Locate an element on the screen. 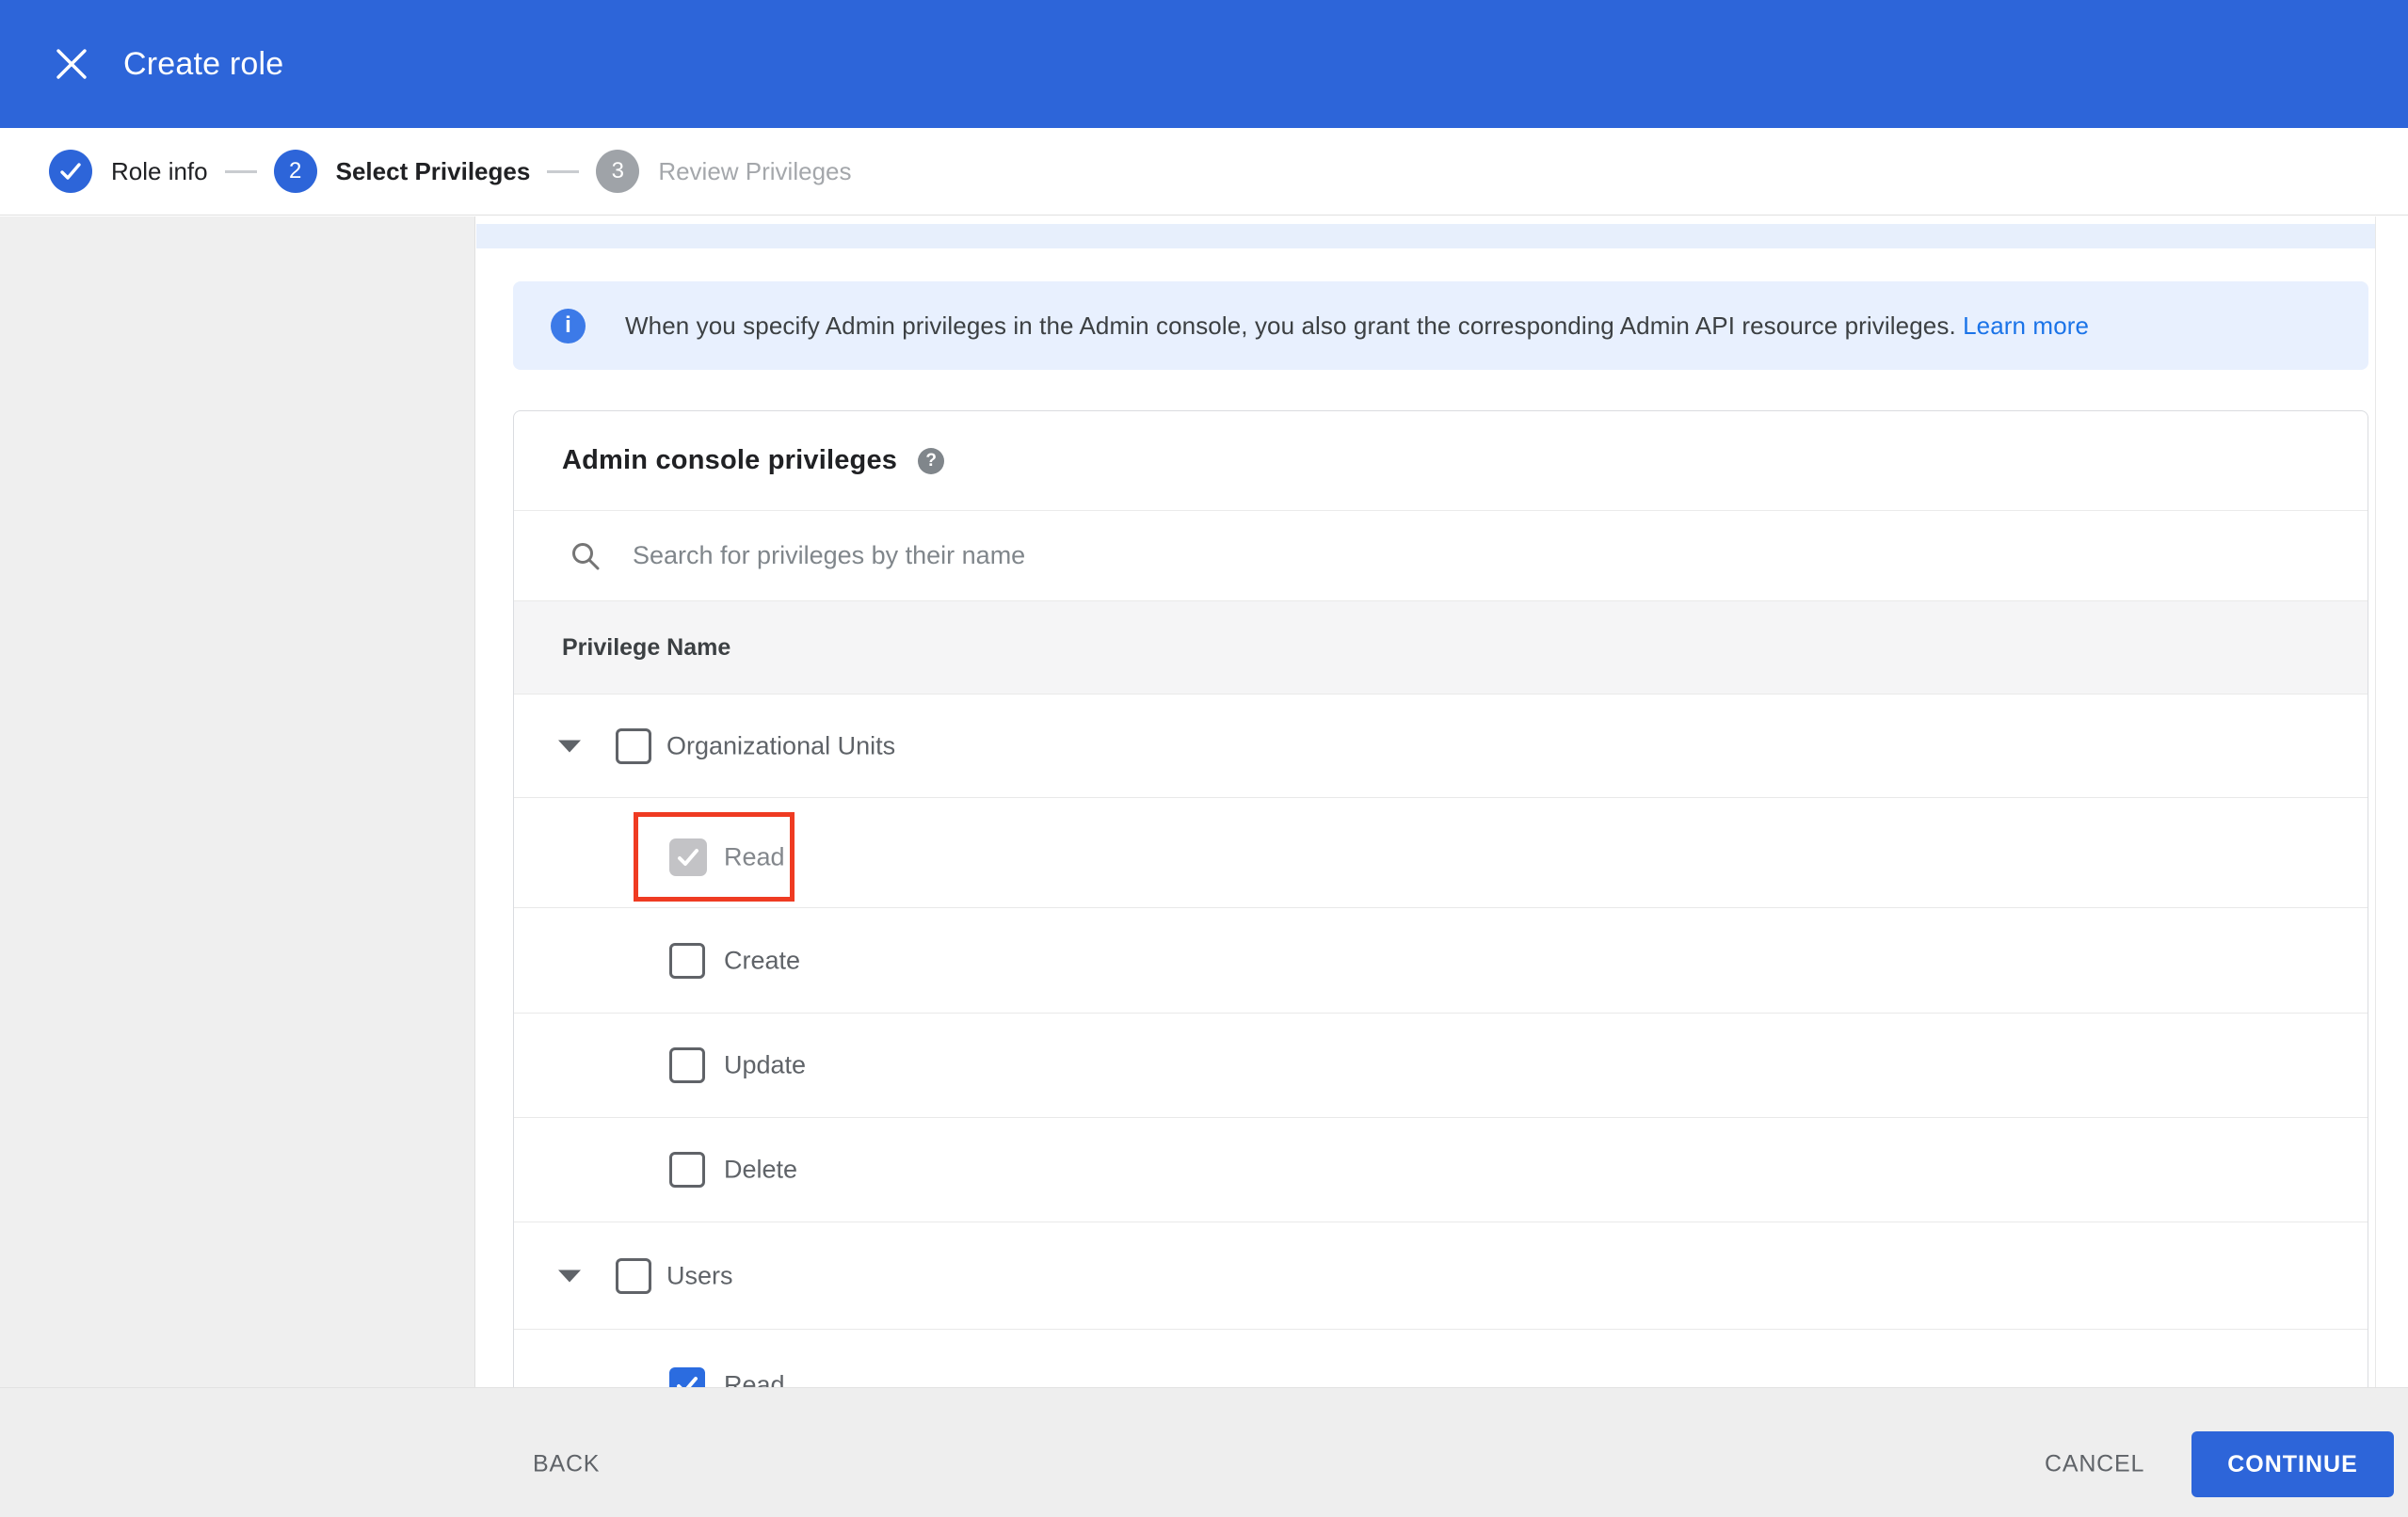 This screenshot has width=2408, height=1517. close-icon is located at coordinates (72, 64).